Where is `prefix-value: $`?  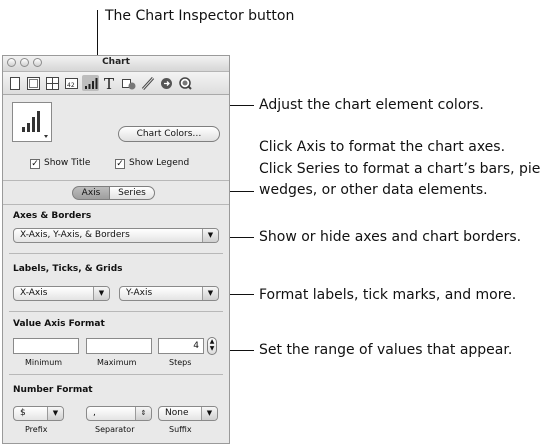
prefix-value: $ is located at coordinates (23, 413).